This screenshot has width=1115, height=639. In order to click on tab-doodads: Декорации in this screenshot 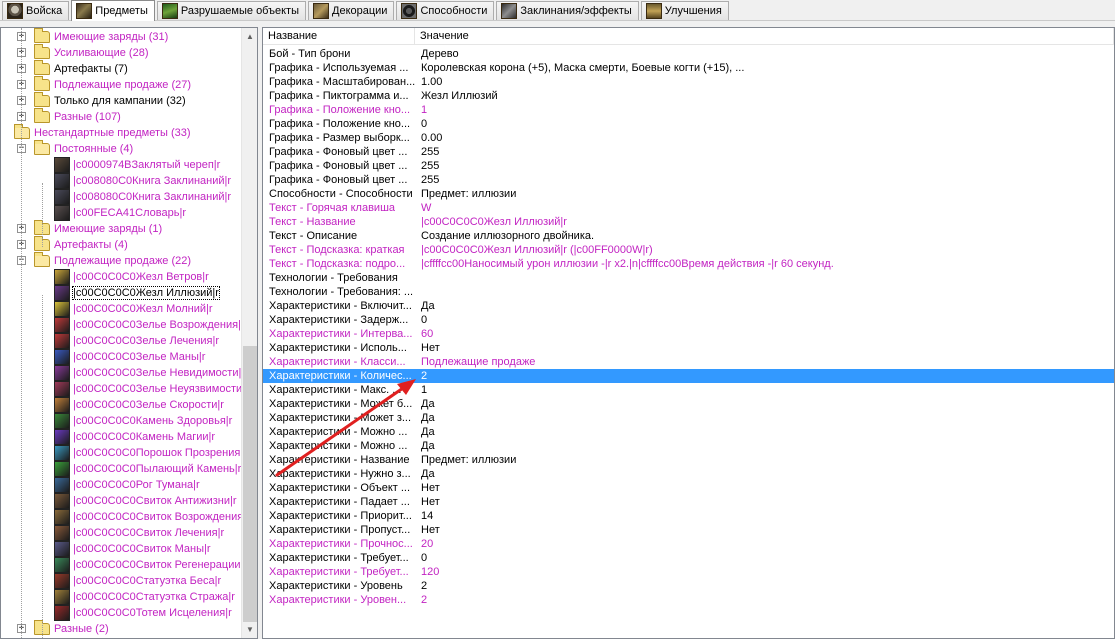, I will do `click(351, 10)`.